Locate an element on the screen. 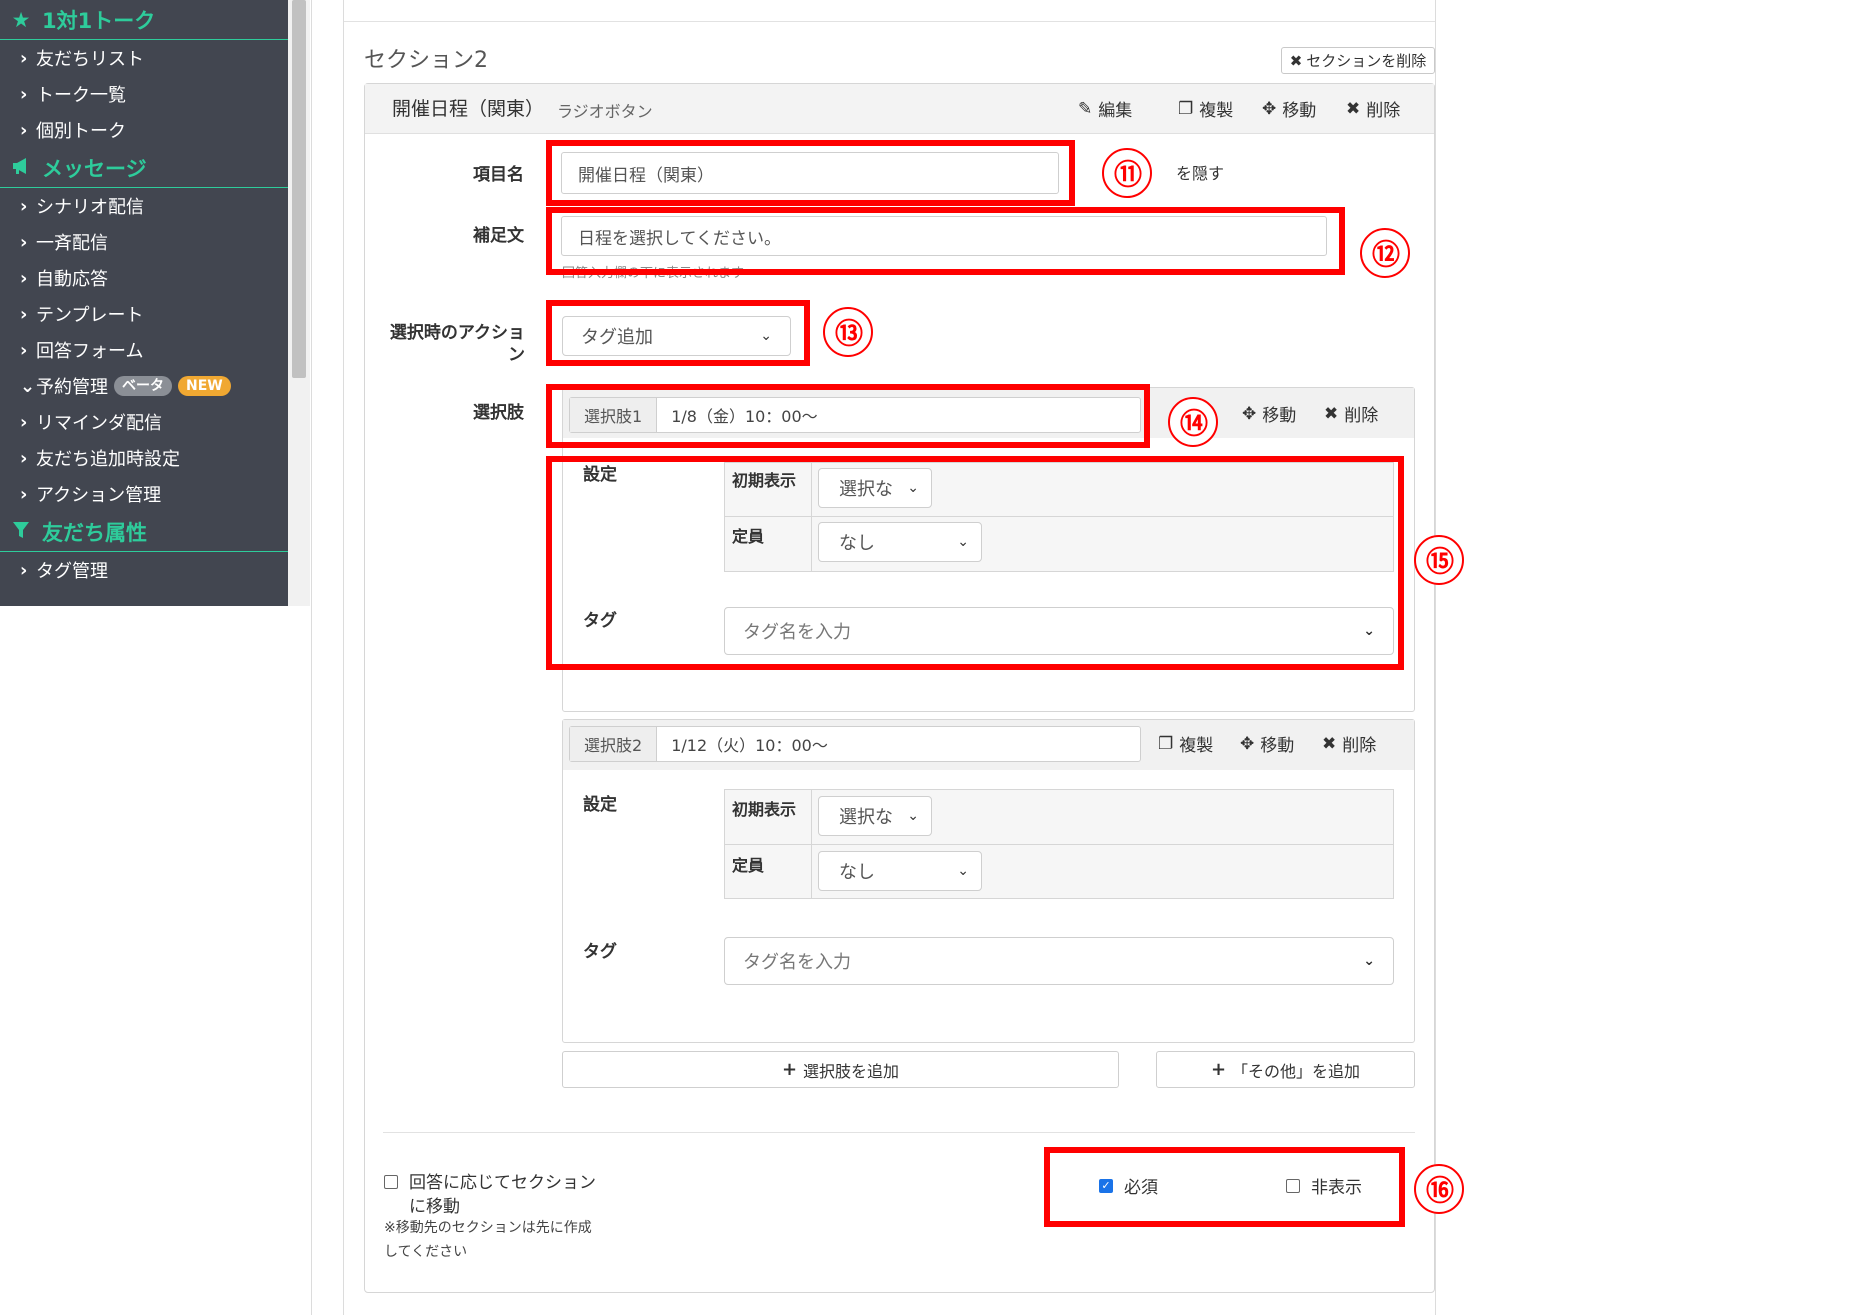  hide-label: を隠す is located at coordinates (1200, 173).